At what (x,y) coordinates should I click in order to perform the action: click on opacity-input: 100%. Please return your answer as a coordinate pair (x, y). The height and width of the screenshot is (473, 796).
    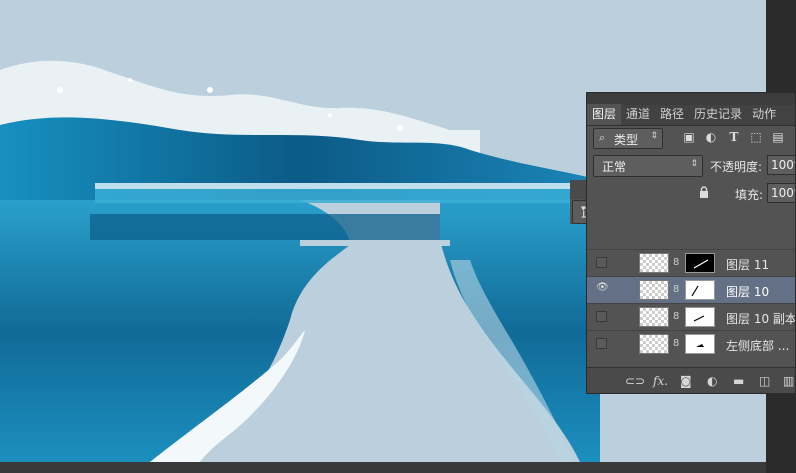
    Looking at the image, I should click on (781, 165).